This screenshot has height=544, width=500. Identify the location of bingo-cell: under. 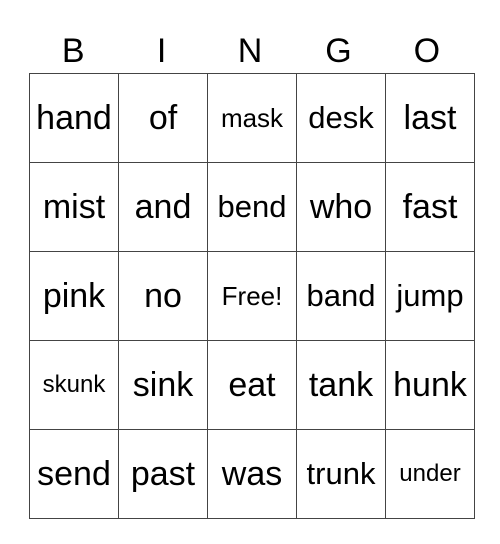
(430, 474).